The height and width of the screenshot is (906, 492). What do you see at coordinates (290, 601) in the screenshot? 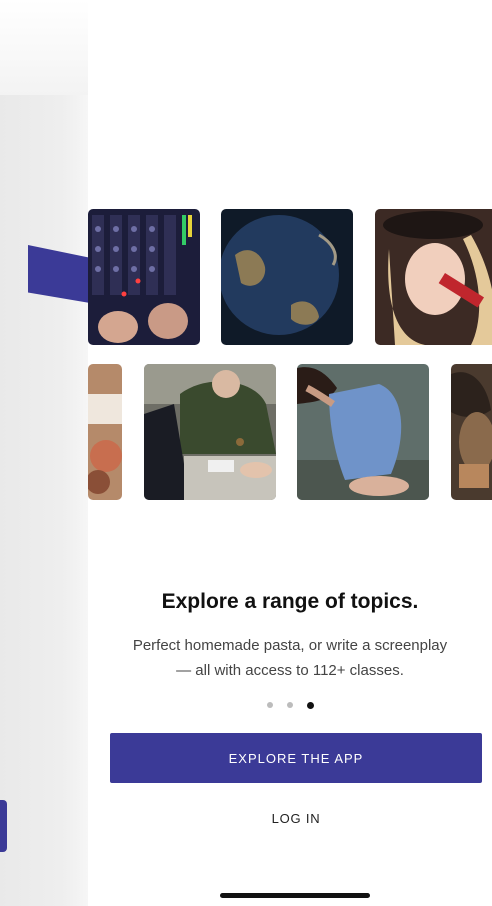
I see `onboarding-headline: Explore a range of topics.` at bounding box center [290, 601].